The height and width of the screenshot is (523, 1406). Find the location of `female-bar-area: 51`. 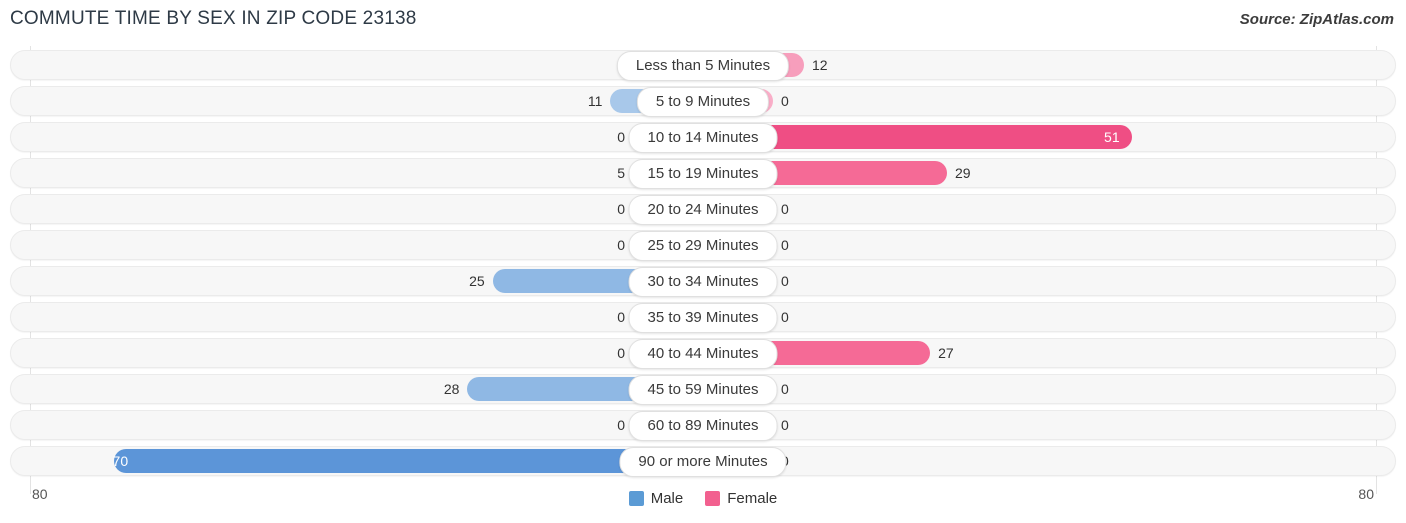

female-bar-area: 51 is located at coordinates (1039, 137).